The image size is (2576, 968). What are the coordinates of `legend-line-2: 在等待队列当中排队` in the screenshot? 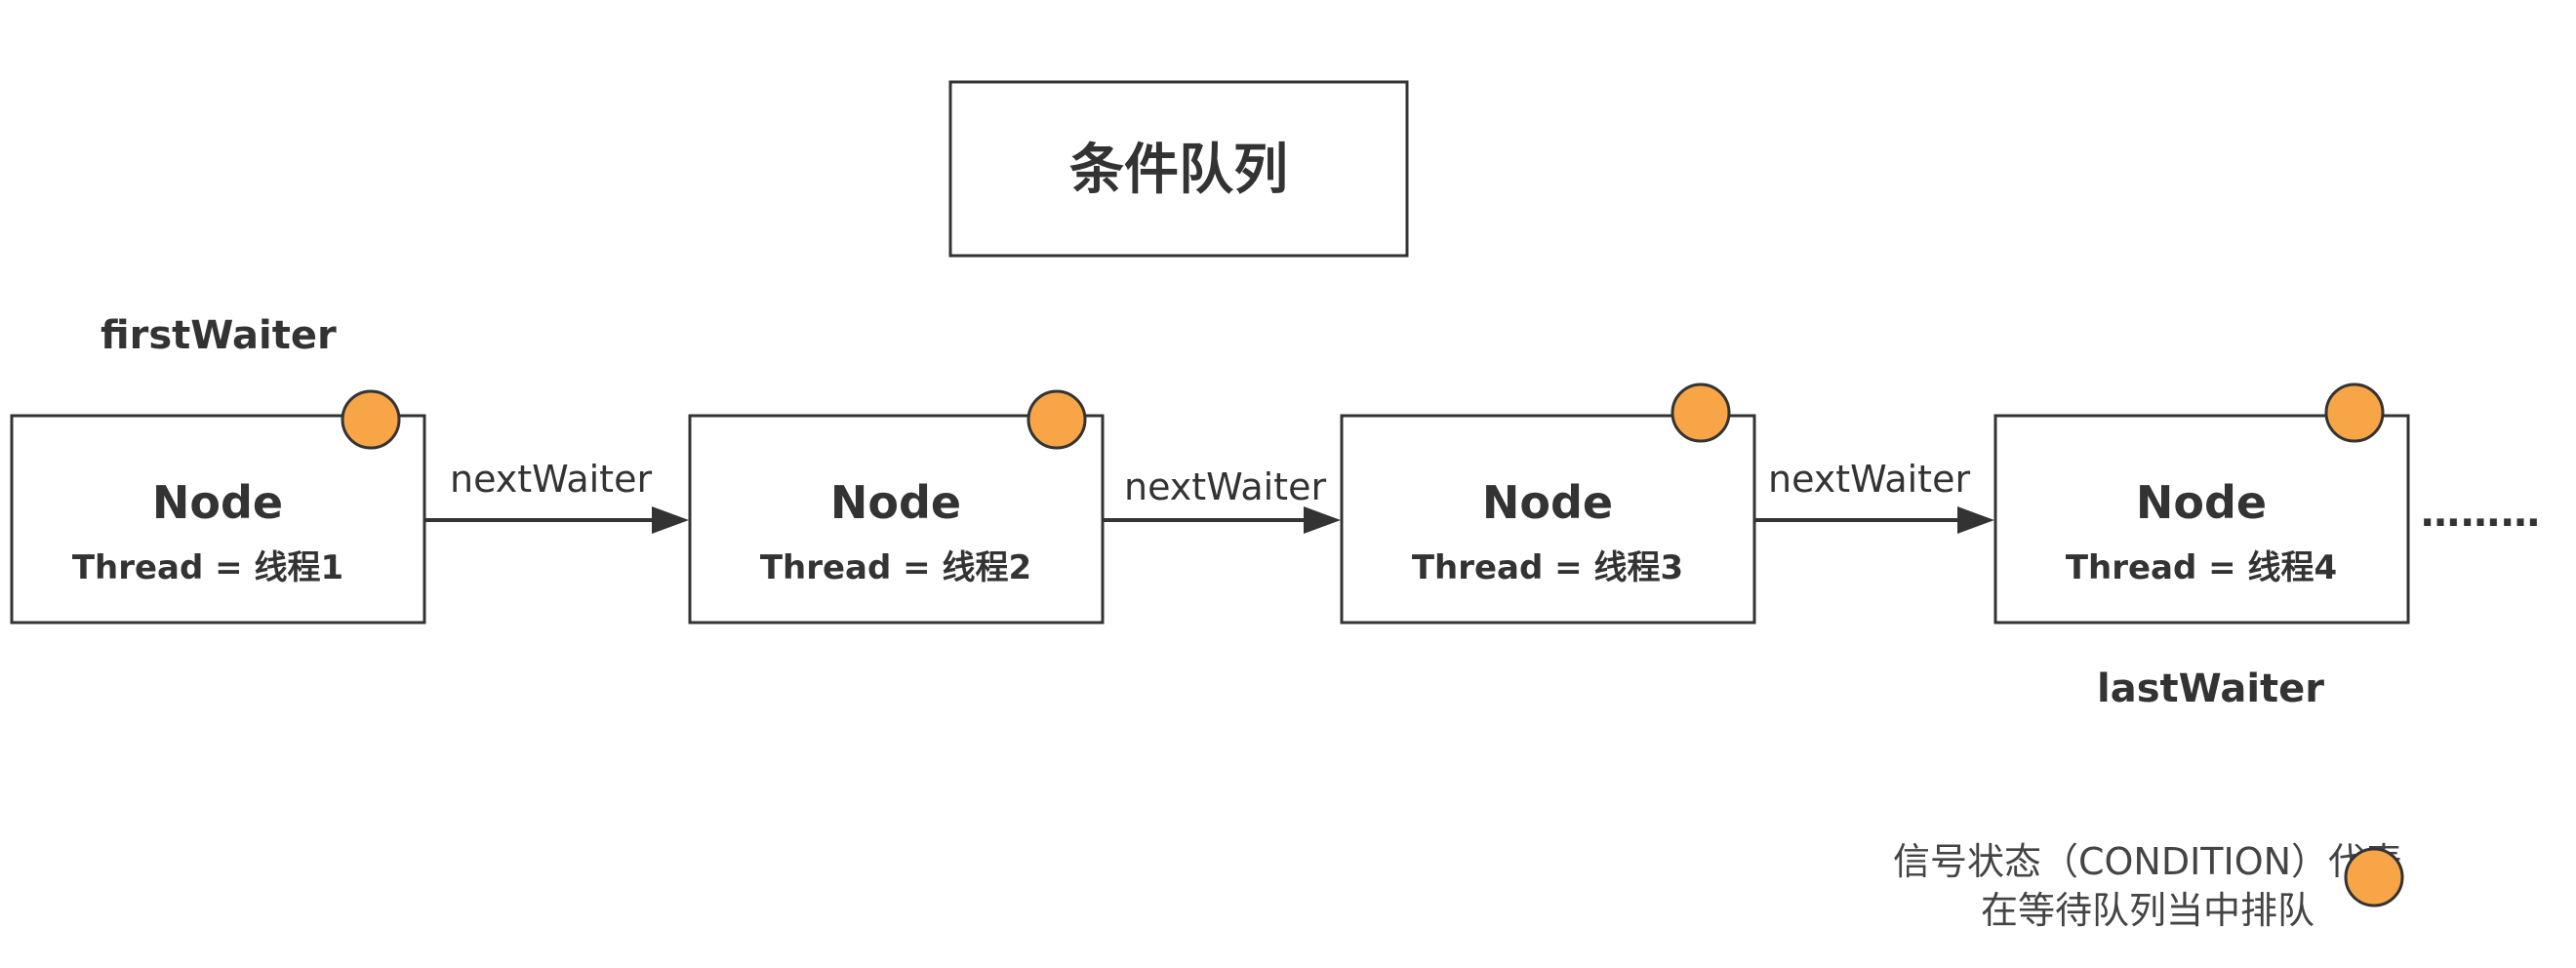 It's located at (2147, 910).